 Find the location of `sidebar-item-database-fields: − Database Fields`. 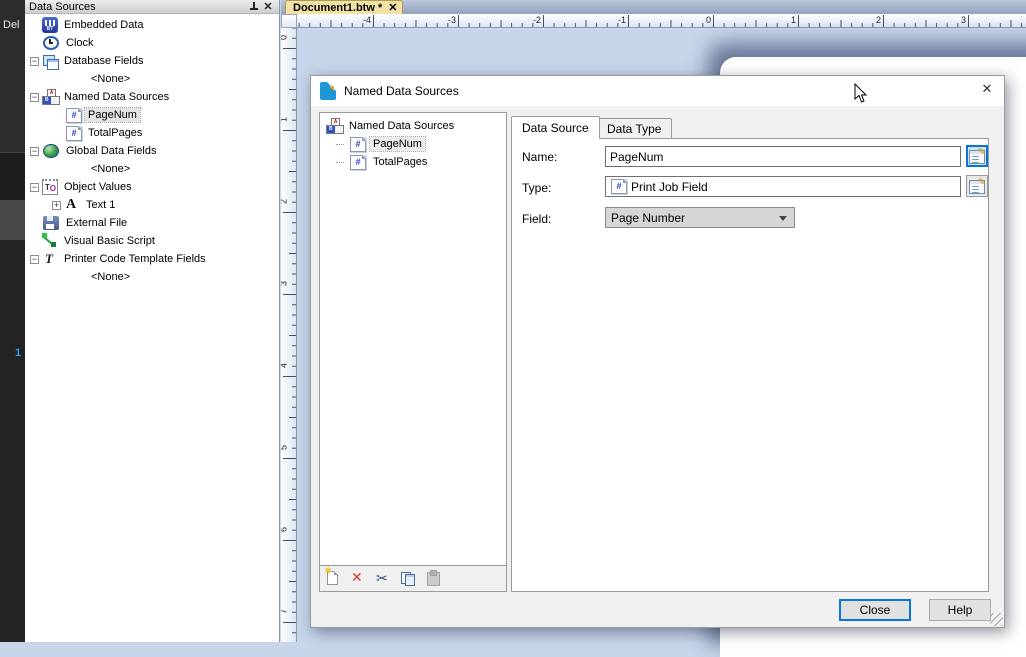

sidebar-item-database-fields: − Database Fields is located at coordinates (152, 61).